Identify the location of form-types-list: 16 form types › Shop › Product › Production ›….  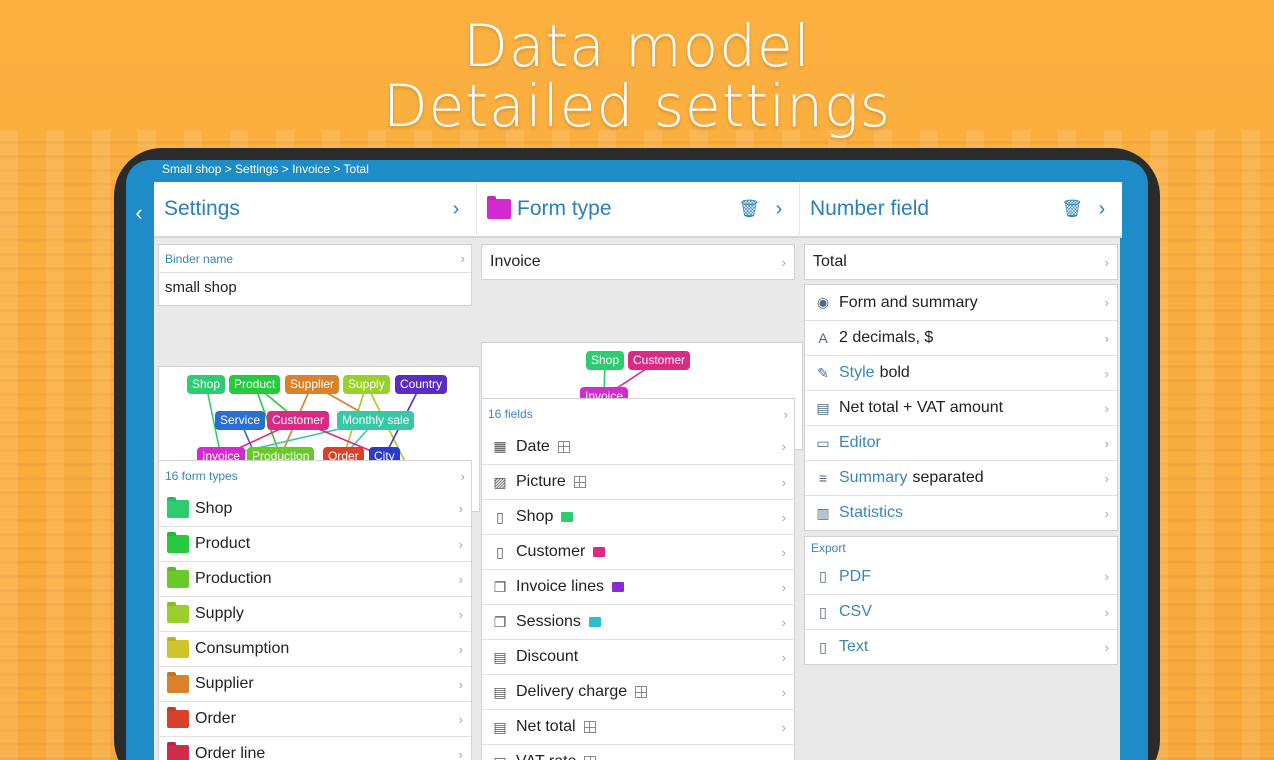
(315, 610).